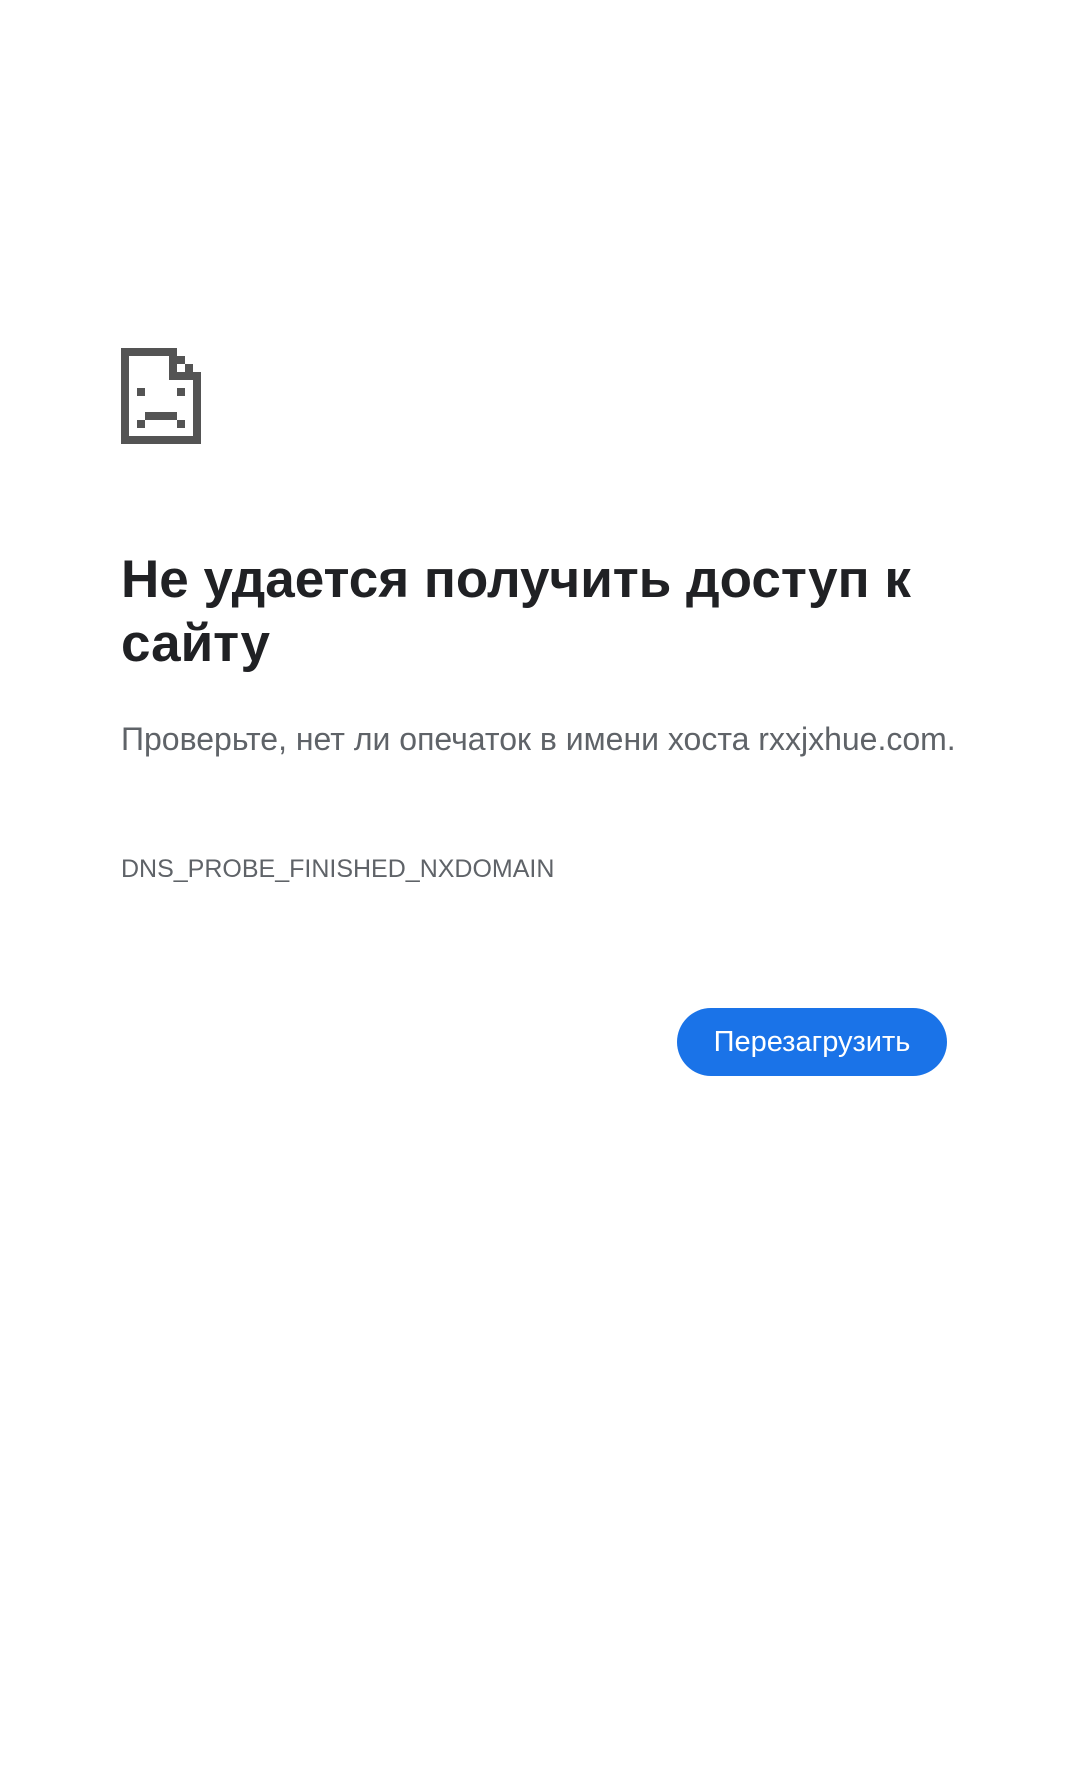  What do you see at coordinates (812, 1042) in the screenshot?
I see `reload-button: Перезагрузить` at bounding box center [812, 1042].